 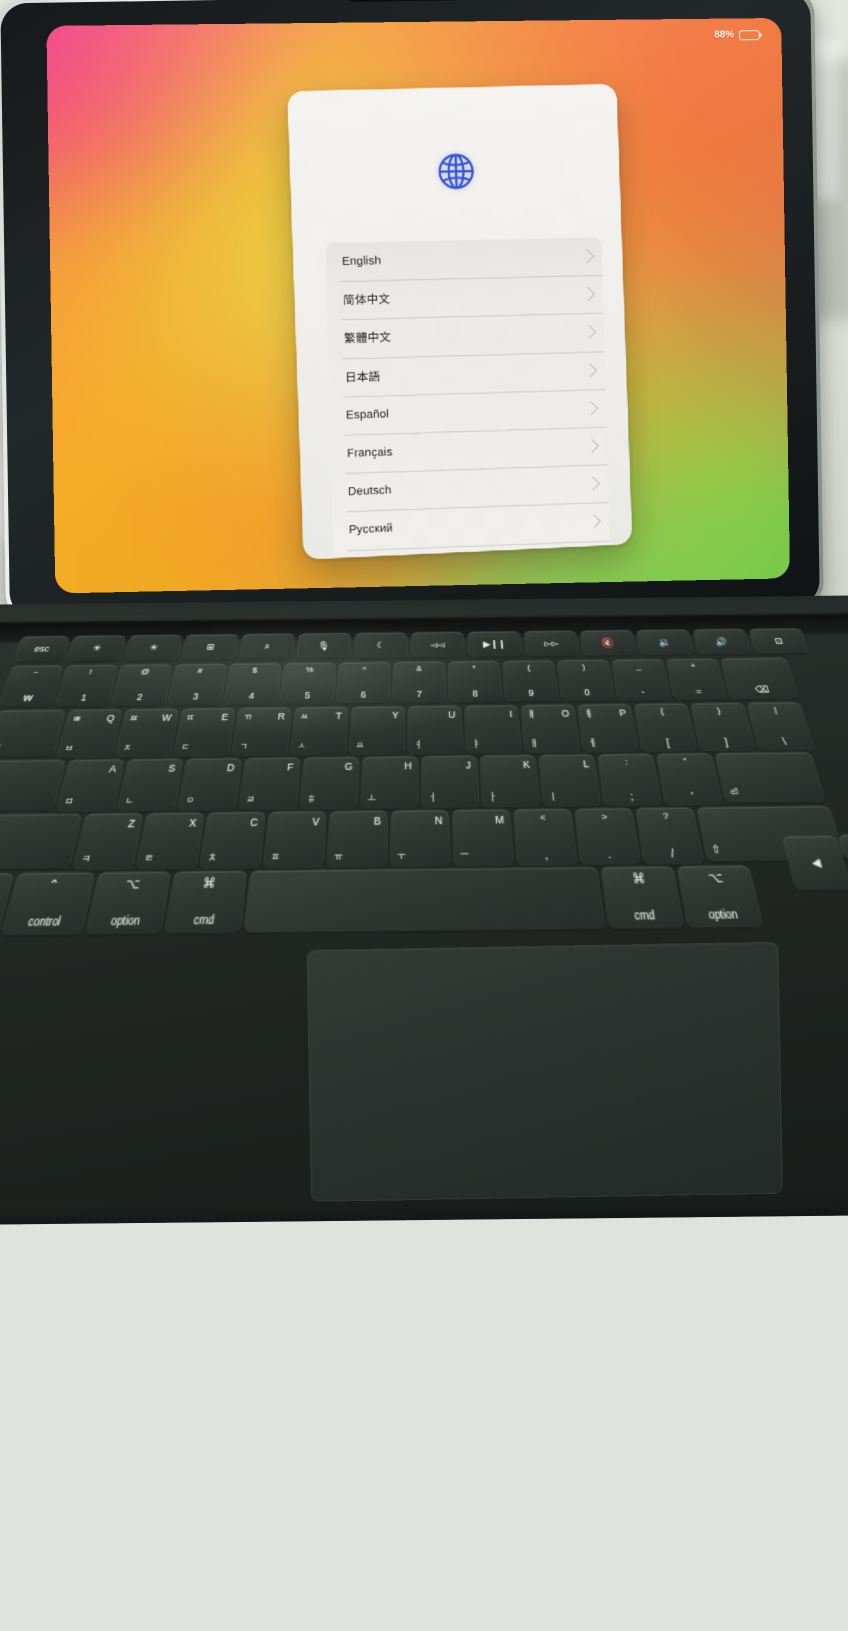 I want to click on key-t: T ㅅ ㅆ, so click(x=319, y=731).